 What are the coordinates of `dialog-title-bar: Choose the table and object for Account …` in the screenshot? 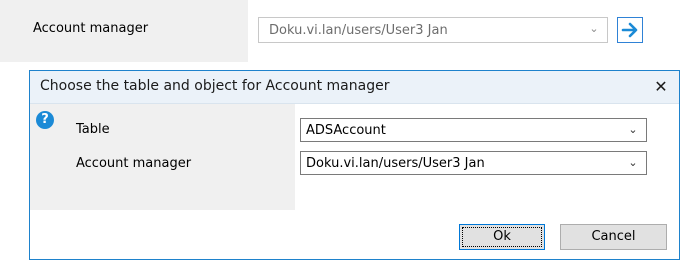 It's located at (354, 87).